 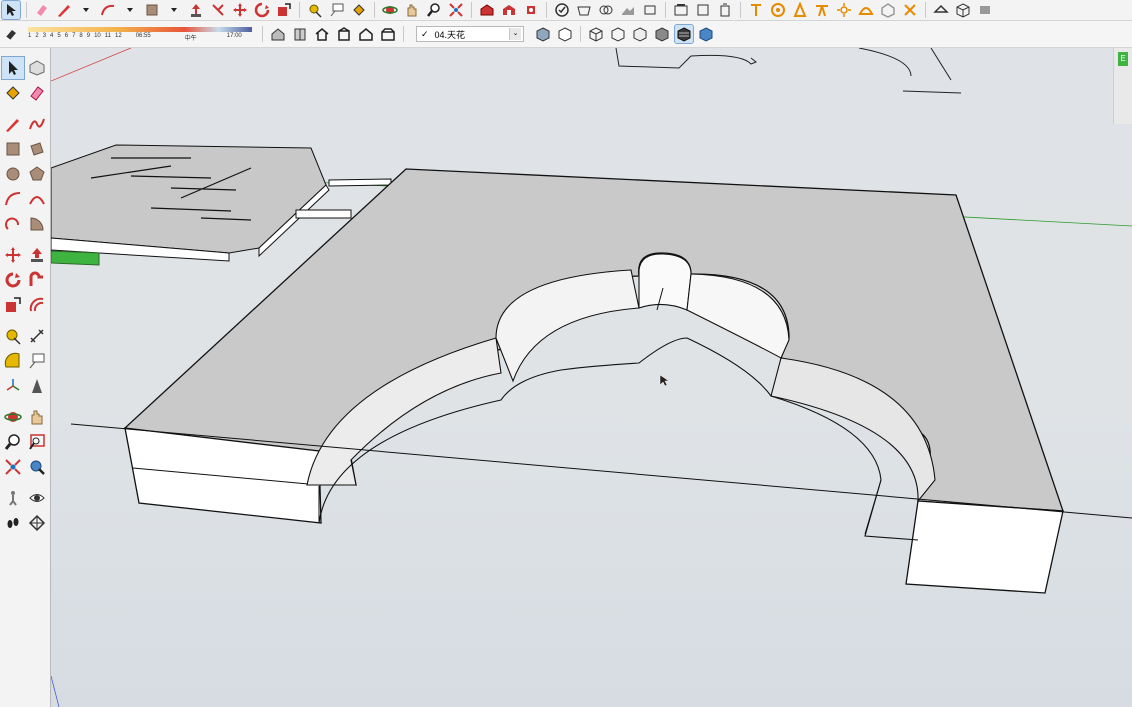 I want to click on palette-select-button, so click(x=13, y=67).